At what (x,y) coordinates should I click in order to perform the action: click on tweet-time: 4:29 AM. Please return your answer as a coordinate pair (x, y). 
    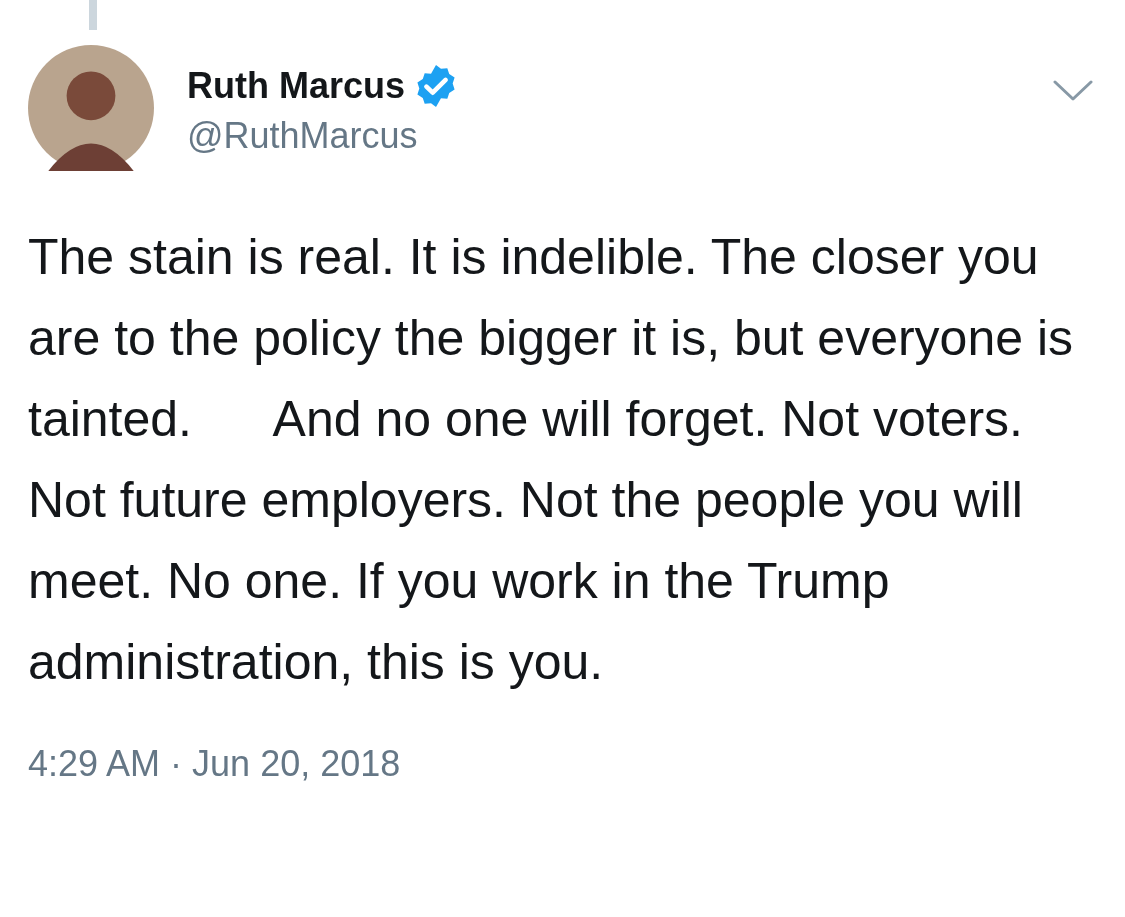
    Looking at the image, I should click on (94, 764).